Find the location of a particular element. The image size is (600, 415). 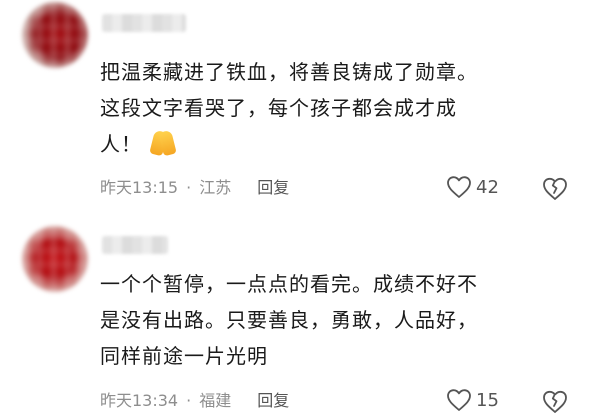

avatar is located at coordinates (55, 259).